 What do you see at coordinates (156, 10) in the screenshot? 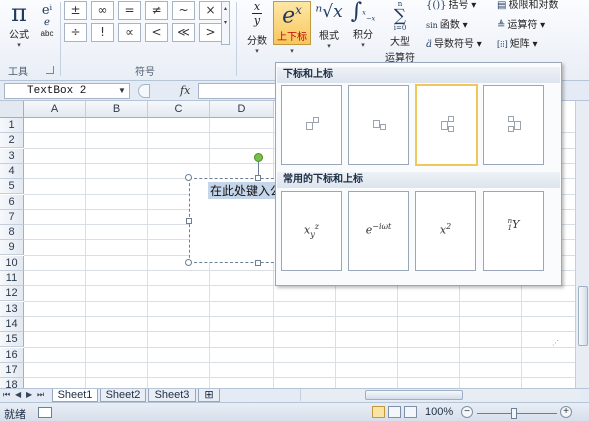
I see `symbol-not-equal: ≠` at bounding box center [156, 10].